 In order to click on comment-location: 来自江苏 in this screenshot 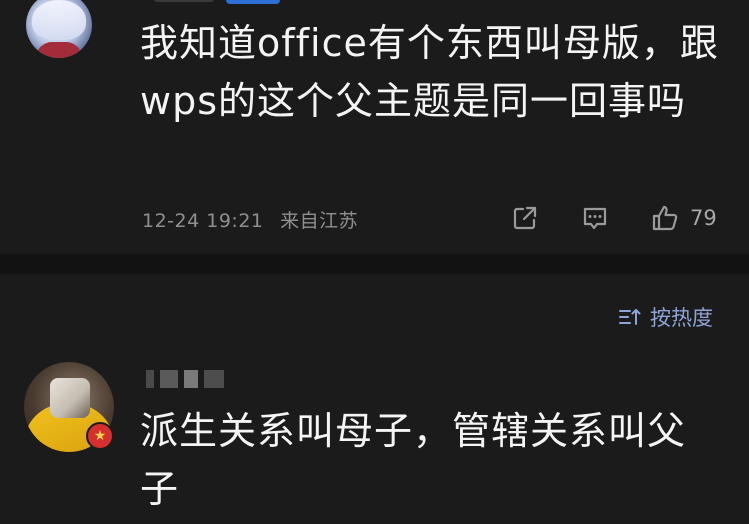, I will do `click(319, 221)`.